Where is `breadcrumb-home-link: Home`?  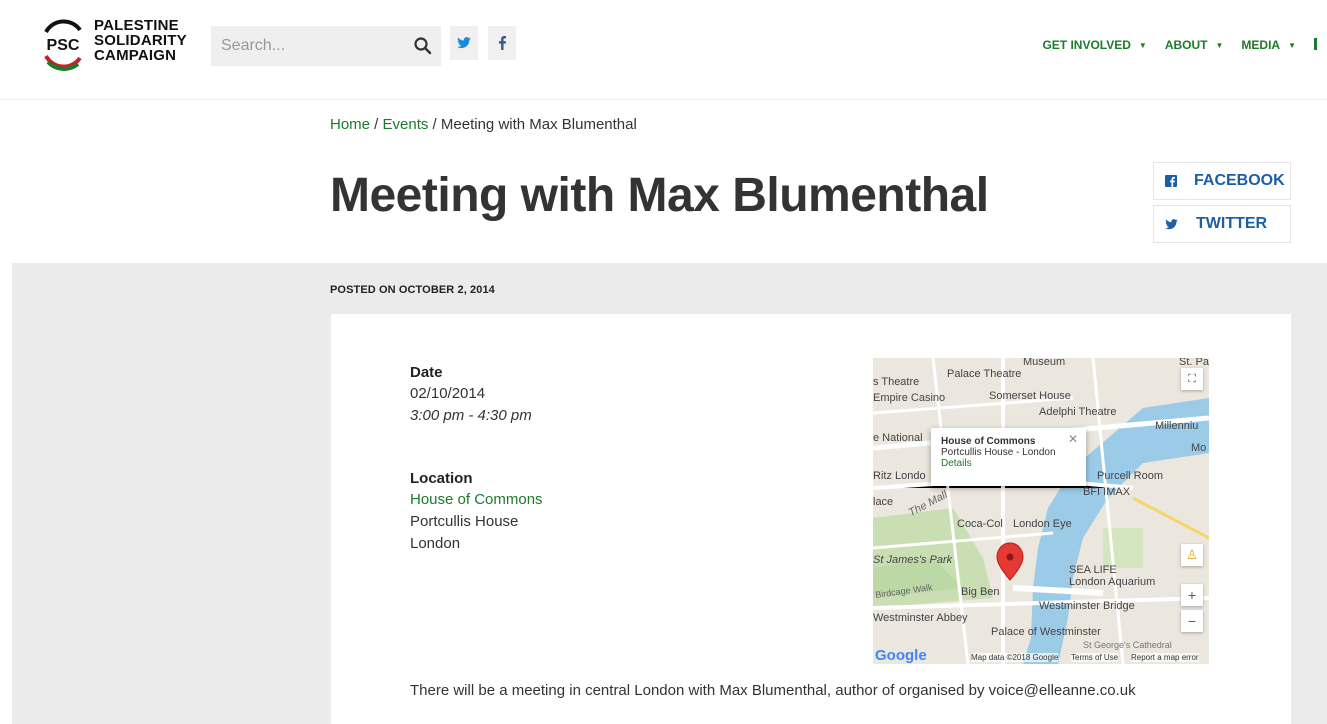 breadcrumb-home-link: Home is located at coordinates (350, 124).